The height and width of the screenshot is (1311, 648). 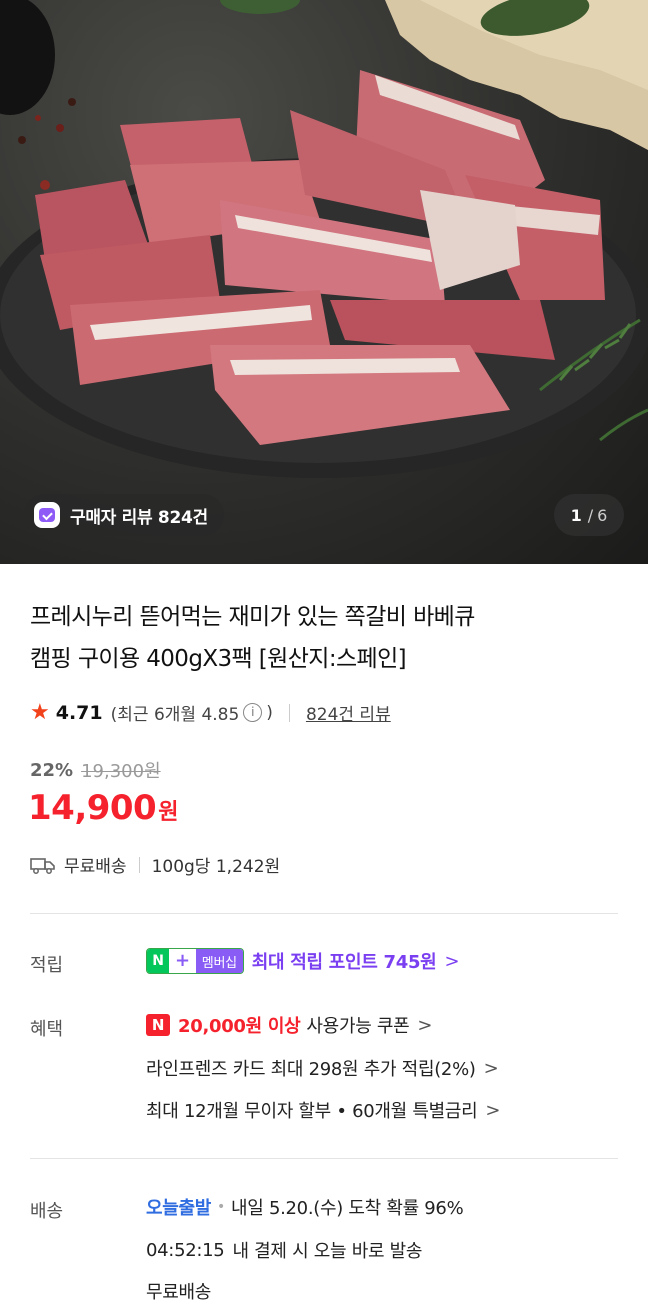 I want to click on star-icon: ★, so click(x=40, y=712).